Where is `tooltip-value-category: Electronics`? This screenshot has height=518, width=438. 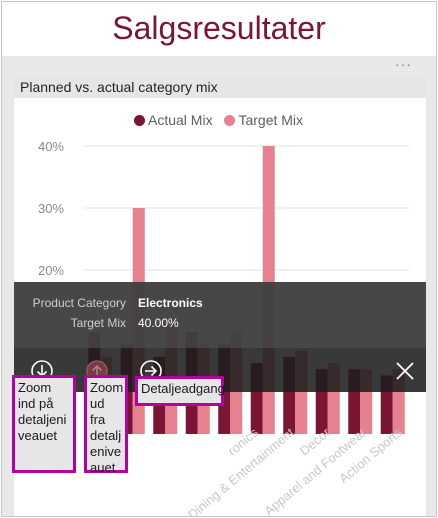
tooltip-value-category: Electronics is located at coordinates (170, 303).